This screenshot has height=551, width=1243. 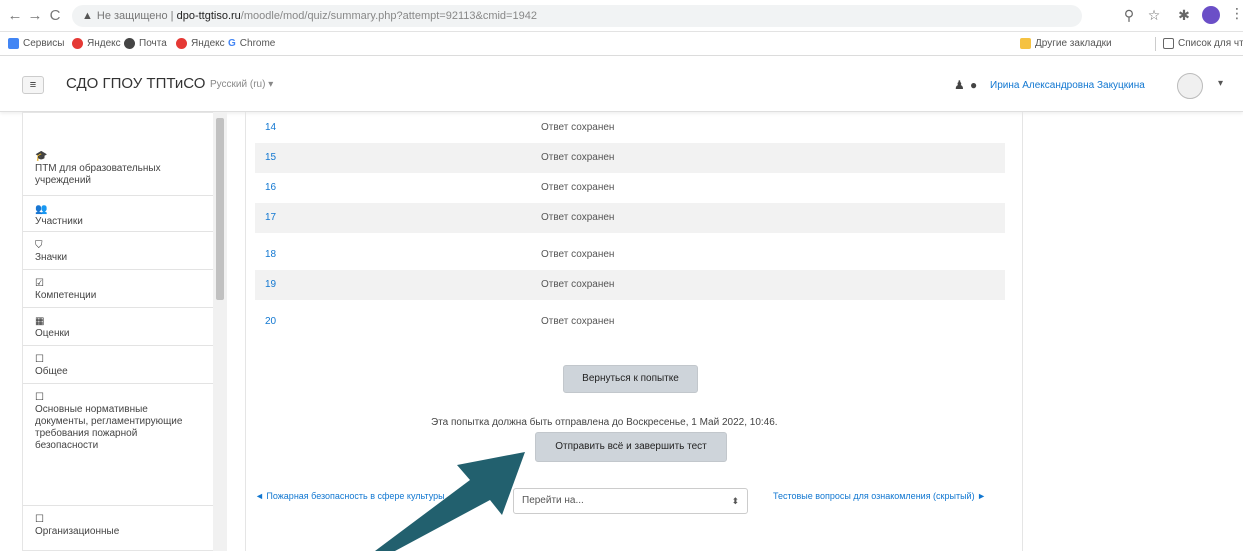 What do you see at coordinates (270, 255) in the screenshot?
I see `question-number-link: 18` at bounding box center [270, 255].